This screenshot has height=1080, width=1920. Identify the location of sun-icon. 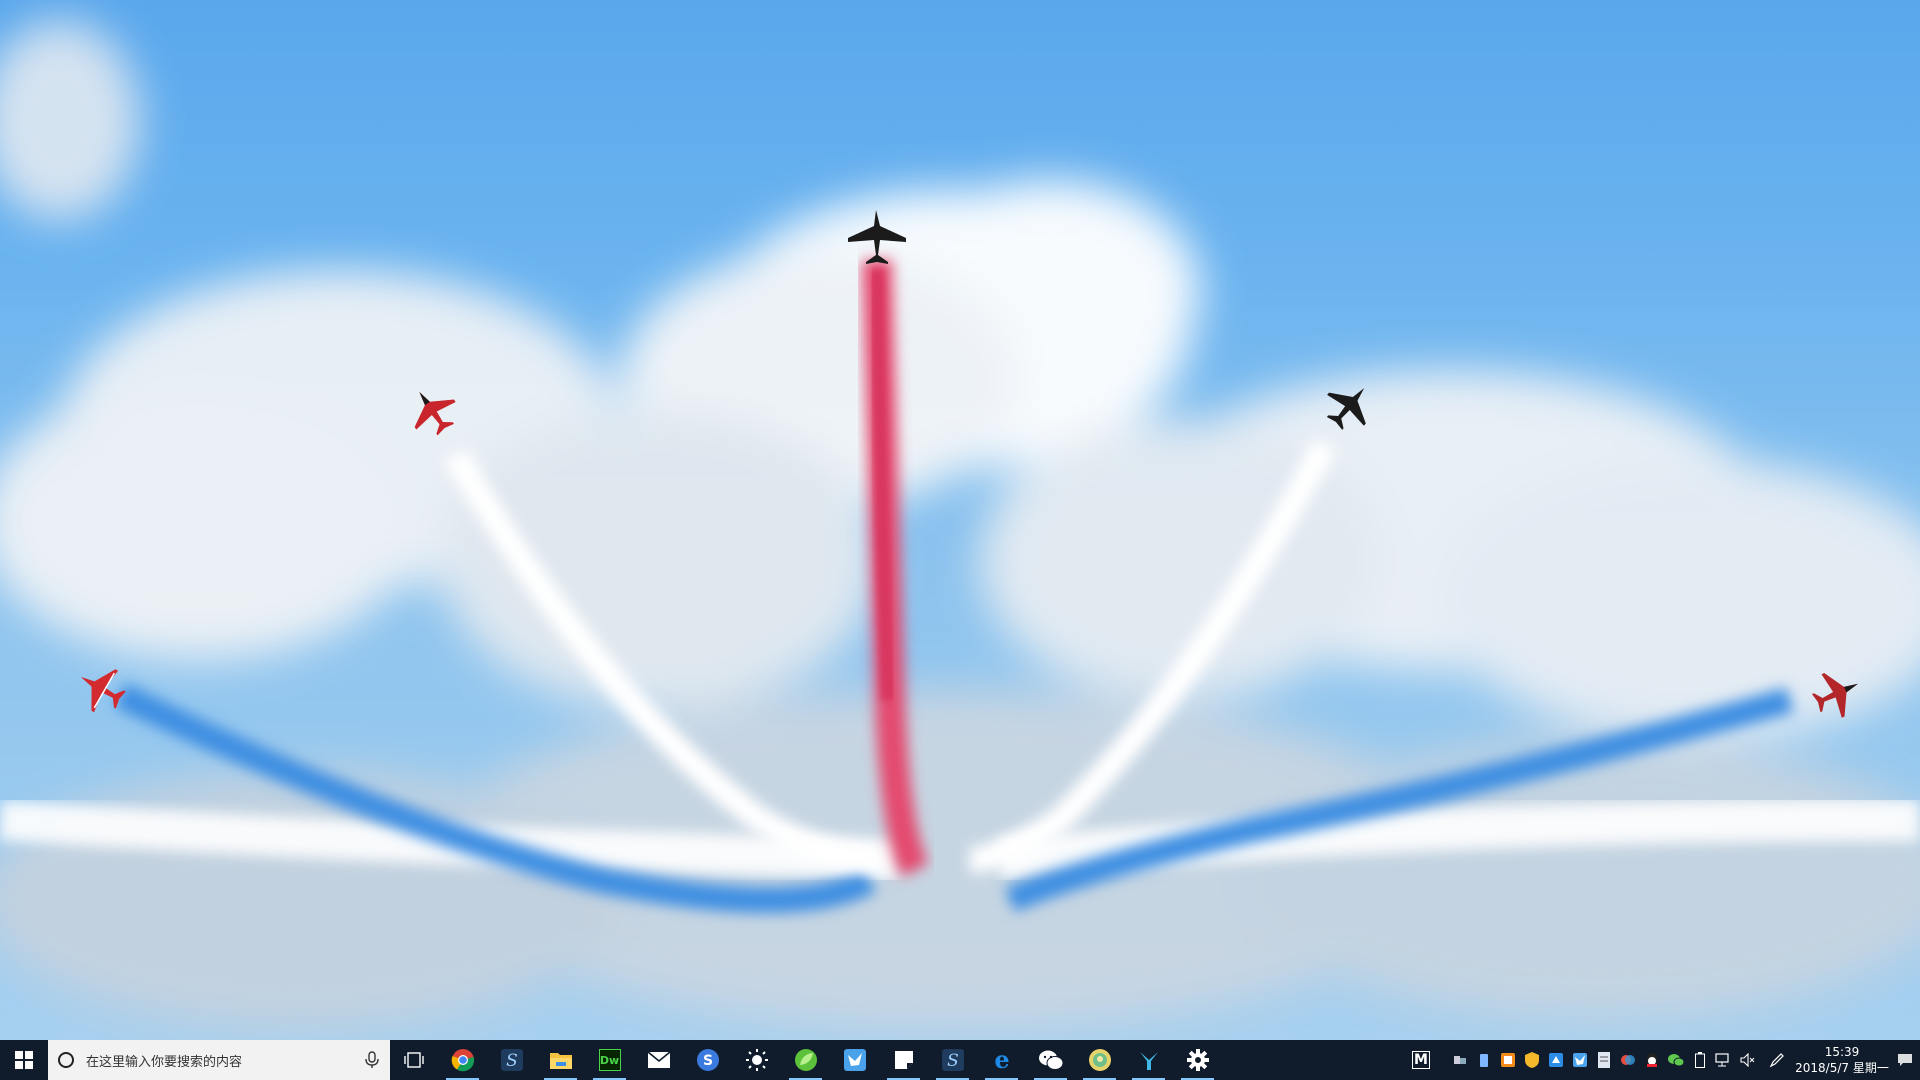
(756, 1060).